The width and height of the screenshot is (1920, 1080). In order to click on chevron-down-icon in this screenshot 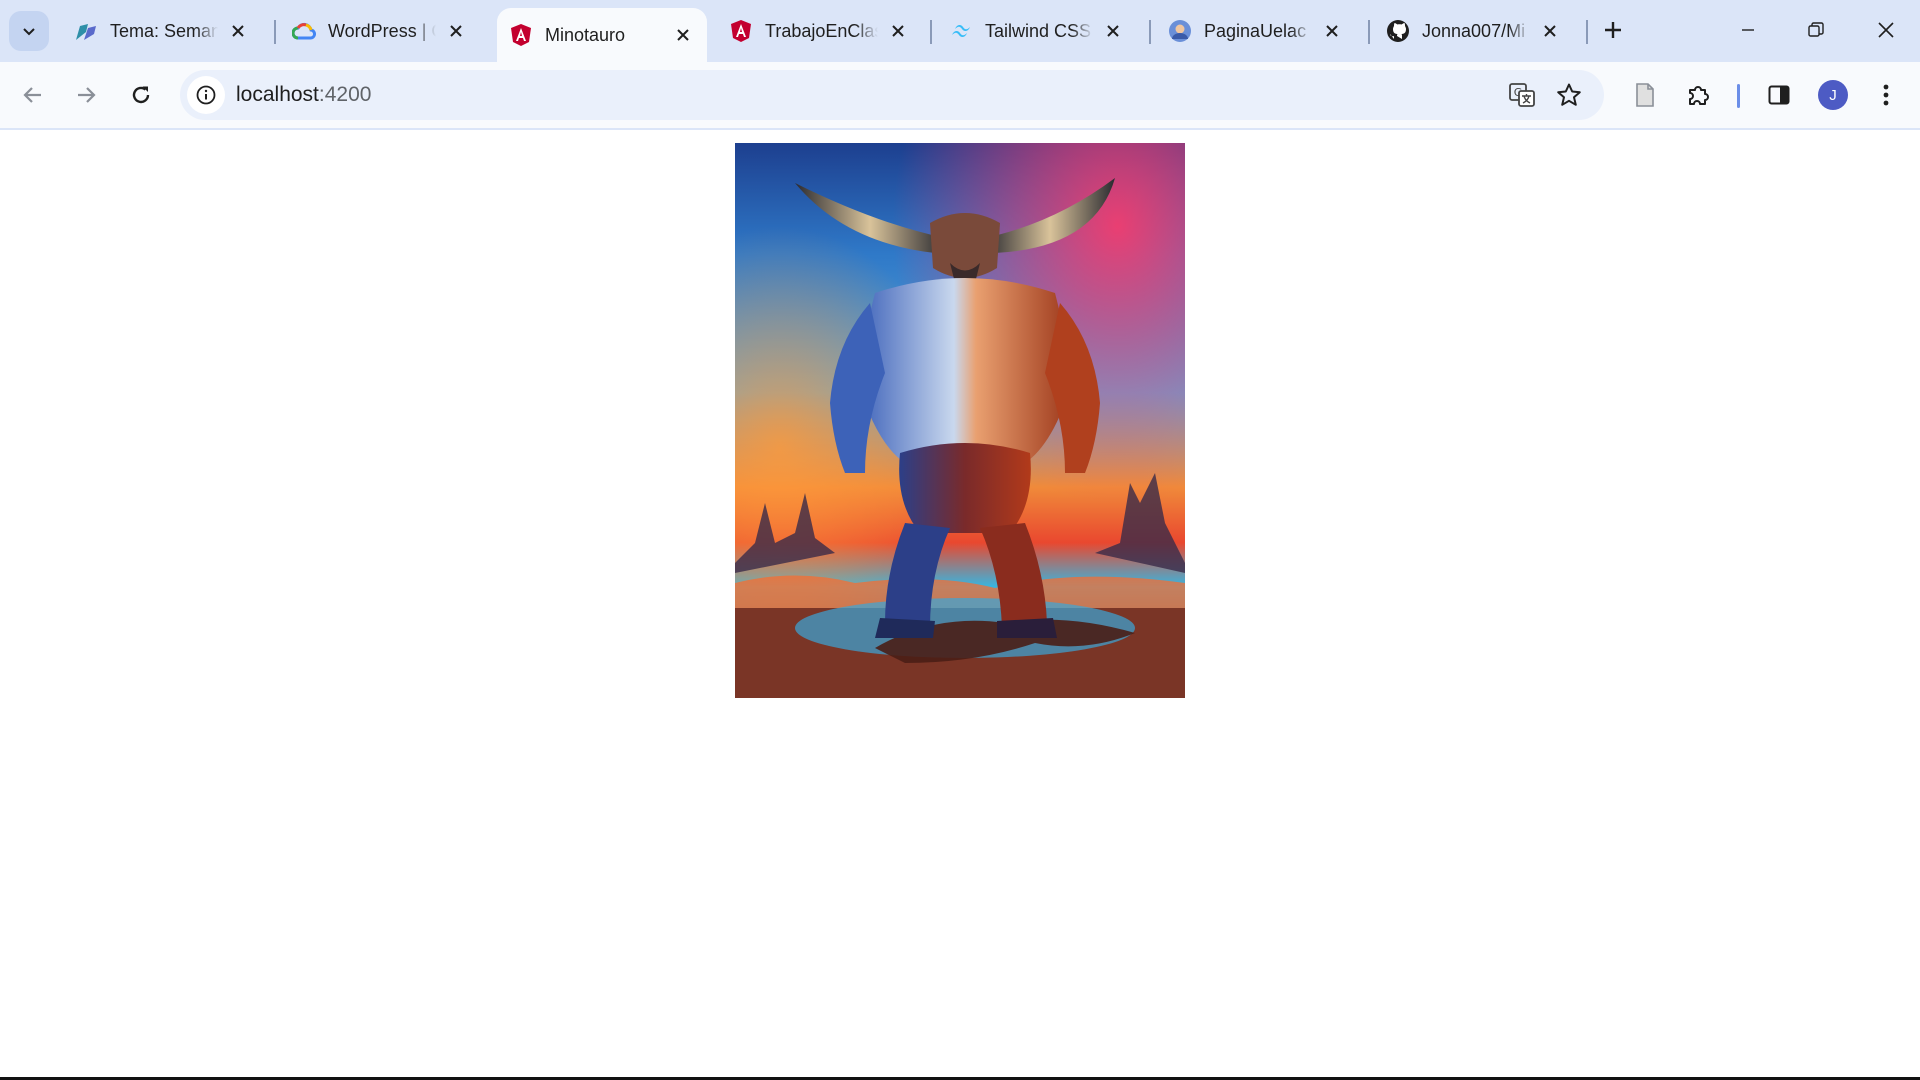, I will do `click(29, 32)`.